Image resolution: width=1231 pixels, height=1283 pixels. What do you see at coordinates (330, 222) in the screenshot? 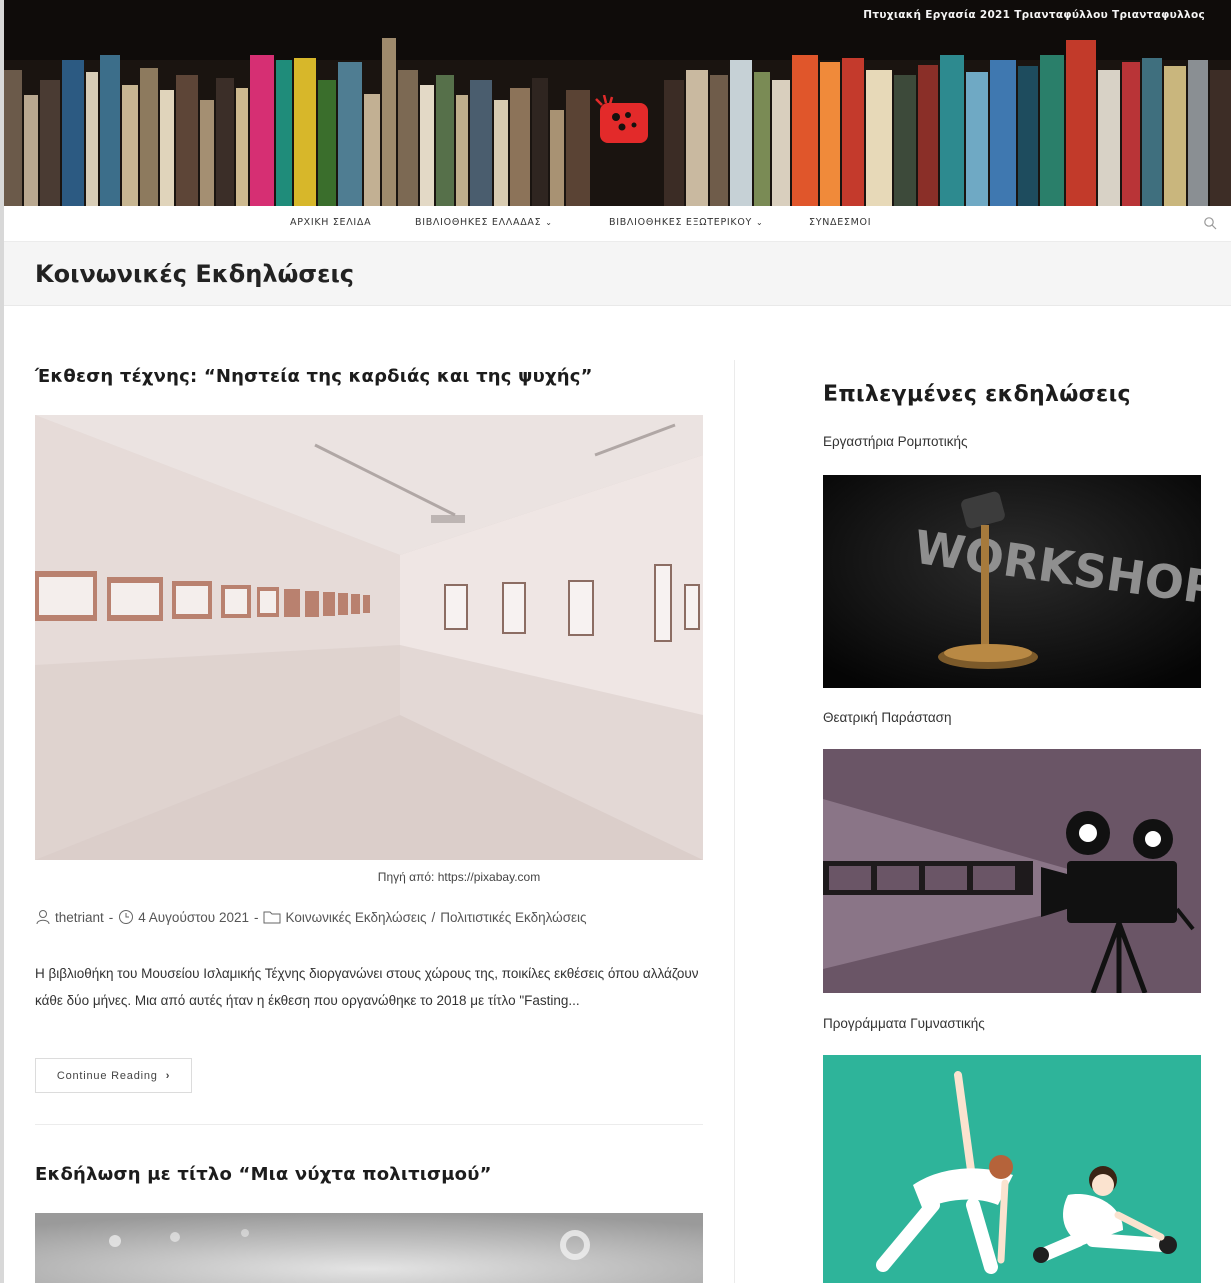
I see `nav-item-home: ΑΡΧΙΚΗ ΣΕΛΙΔΑ` at bounding box center [330, 222].